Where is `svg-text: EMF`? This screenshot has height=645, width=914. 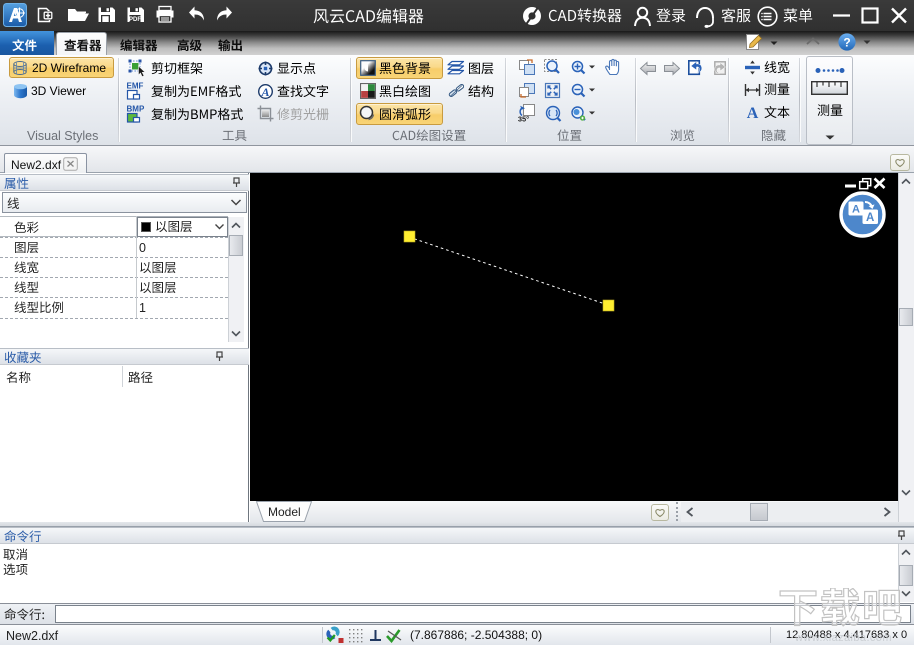
svg-text: EMF is located at coordinates (135, 86).